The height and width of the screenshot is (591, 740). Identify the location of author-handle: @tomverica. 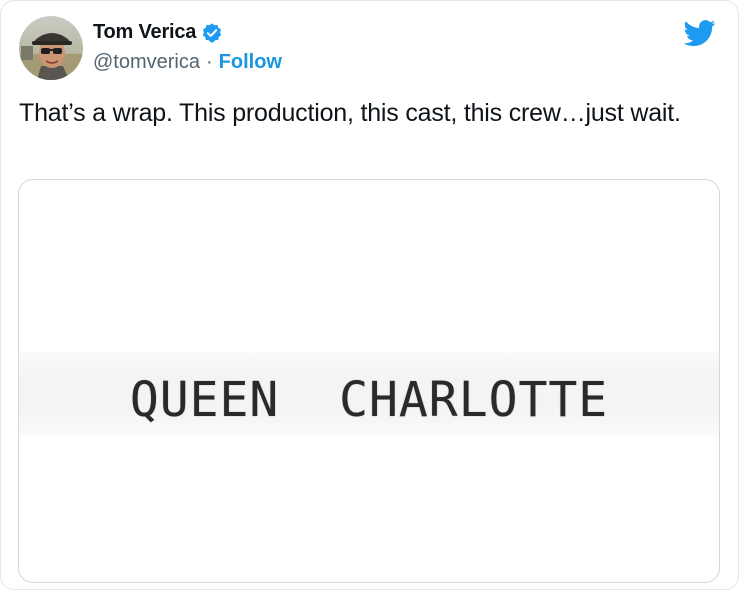
(146, 62).